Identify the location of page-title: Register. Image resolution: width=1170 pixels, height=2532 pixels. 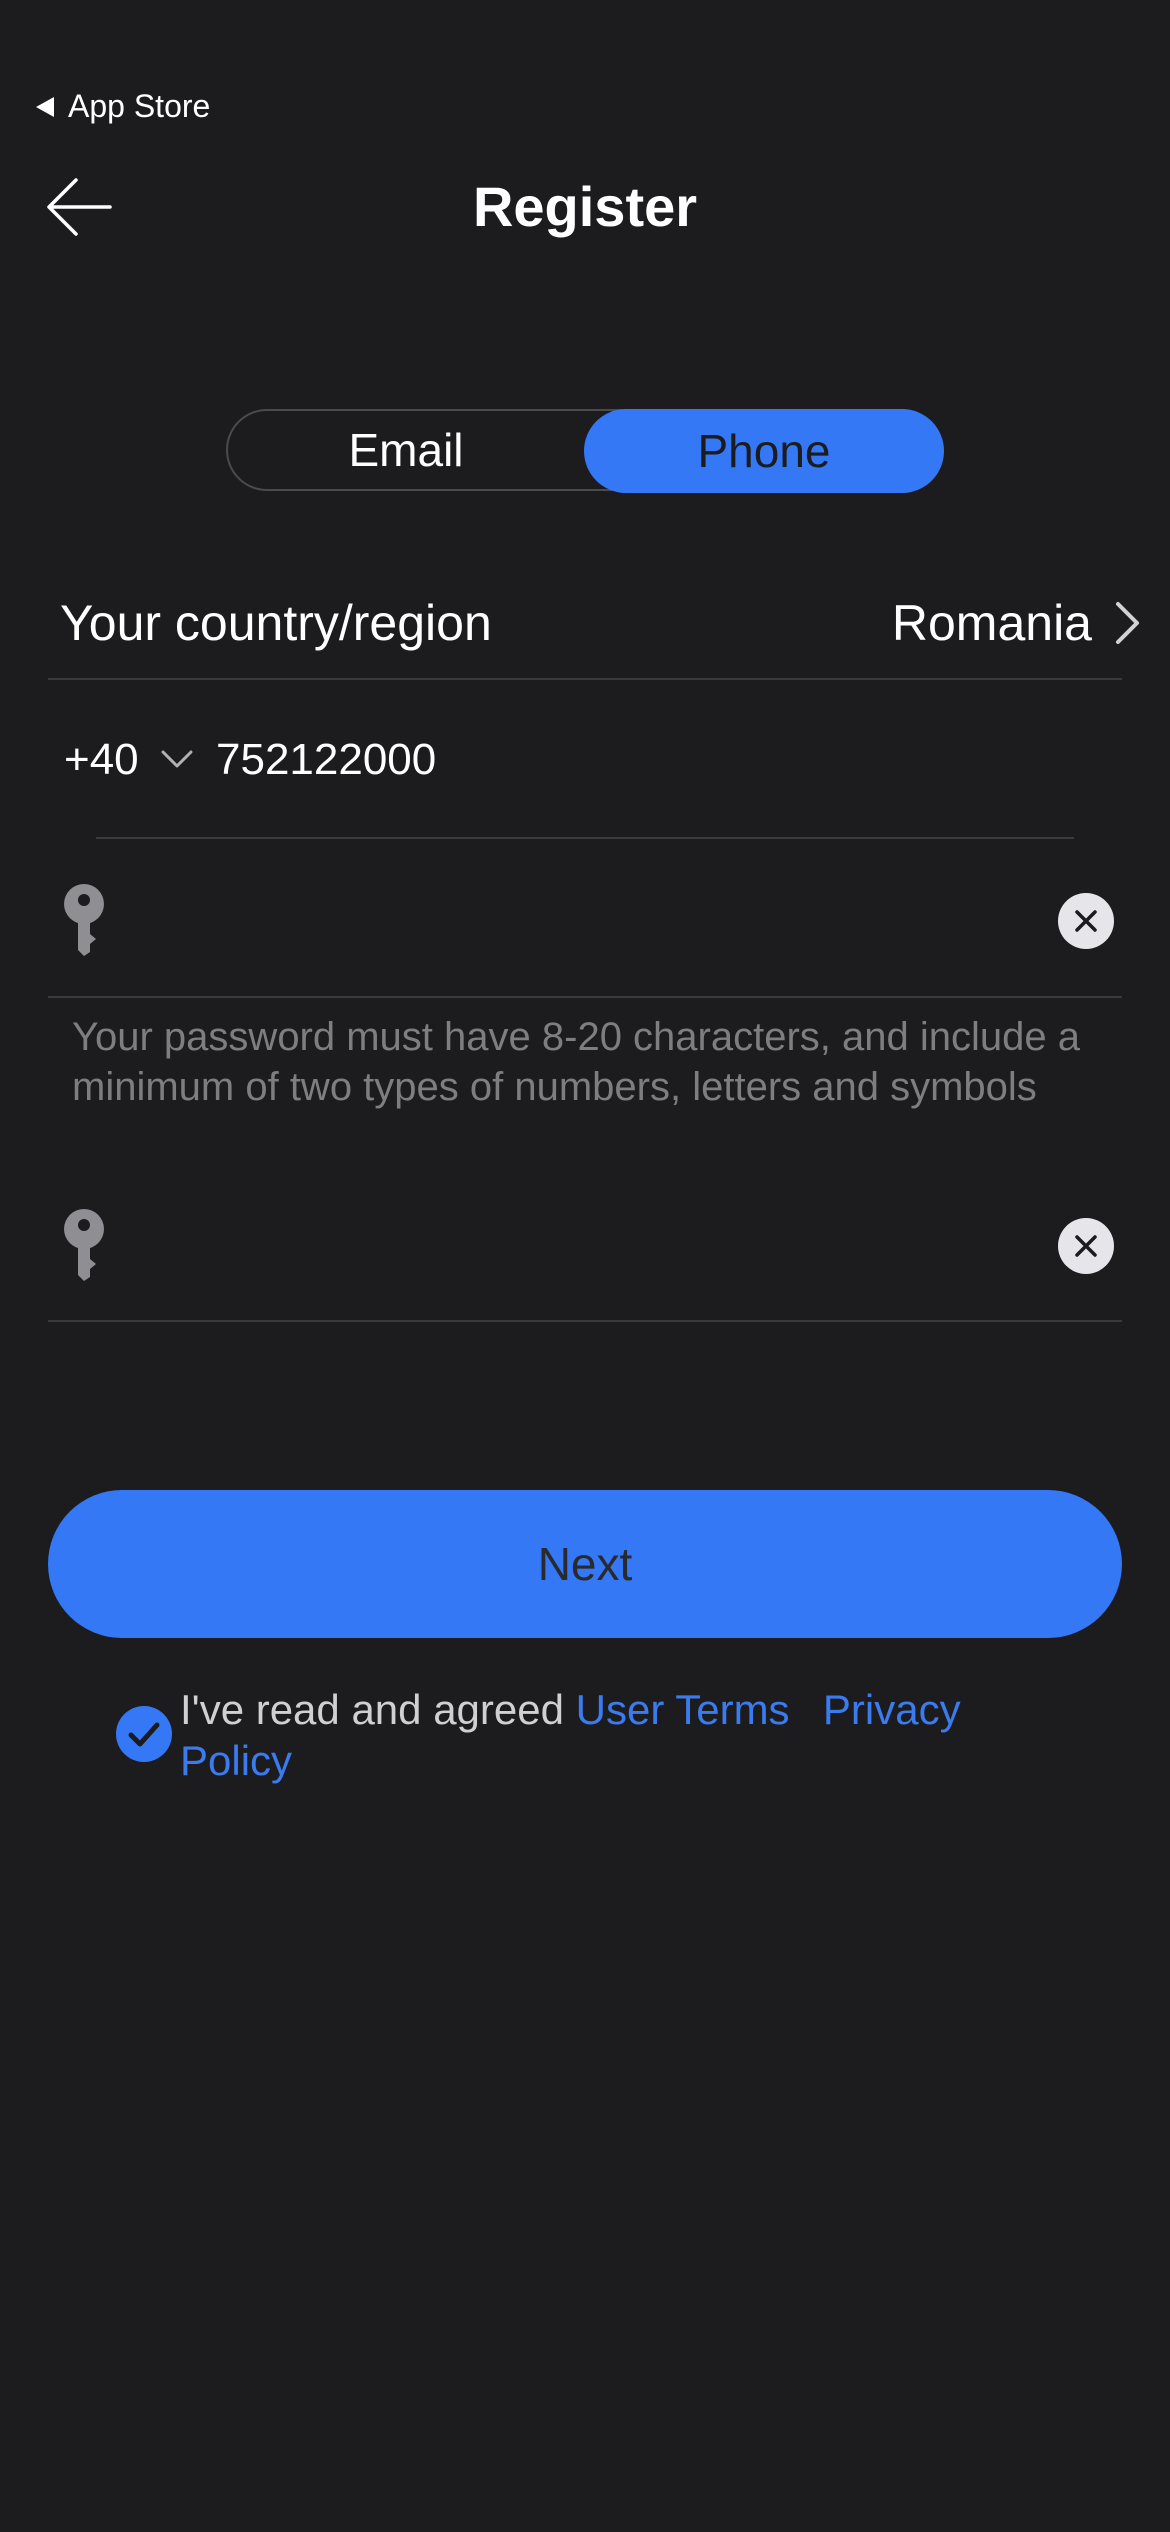
(585, 206).